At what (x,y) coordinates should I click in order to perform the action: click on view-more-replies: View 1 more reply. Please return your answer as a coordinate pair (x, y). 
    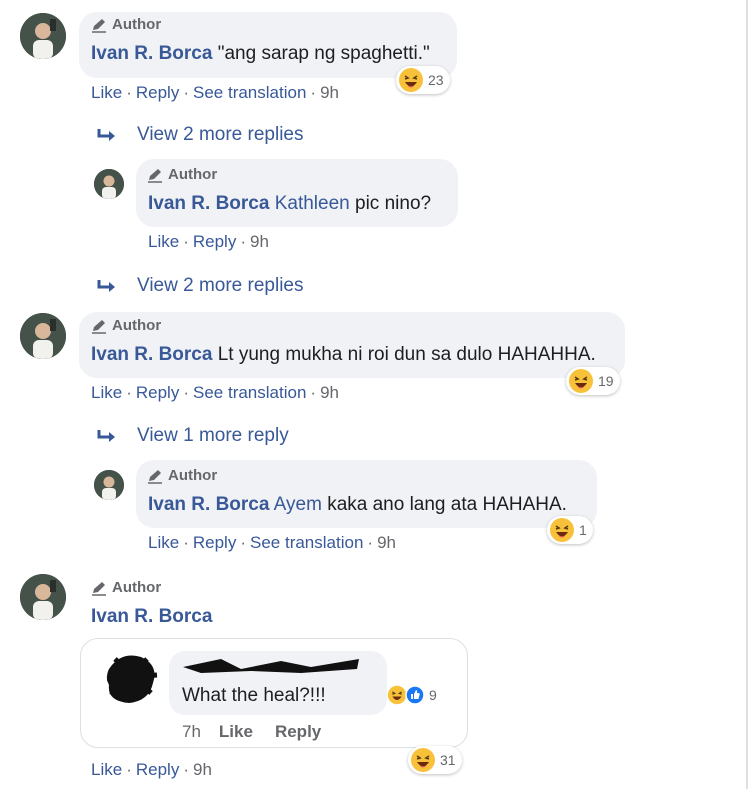
    Looking at the image, I should click on (193, 436).